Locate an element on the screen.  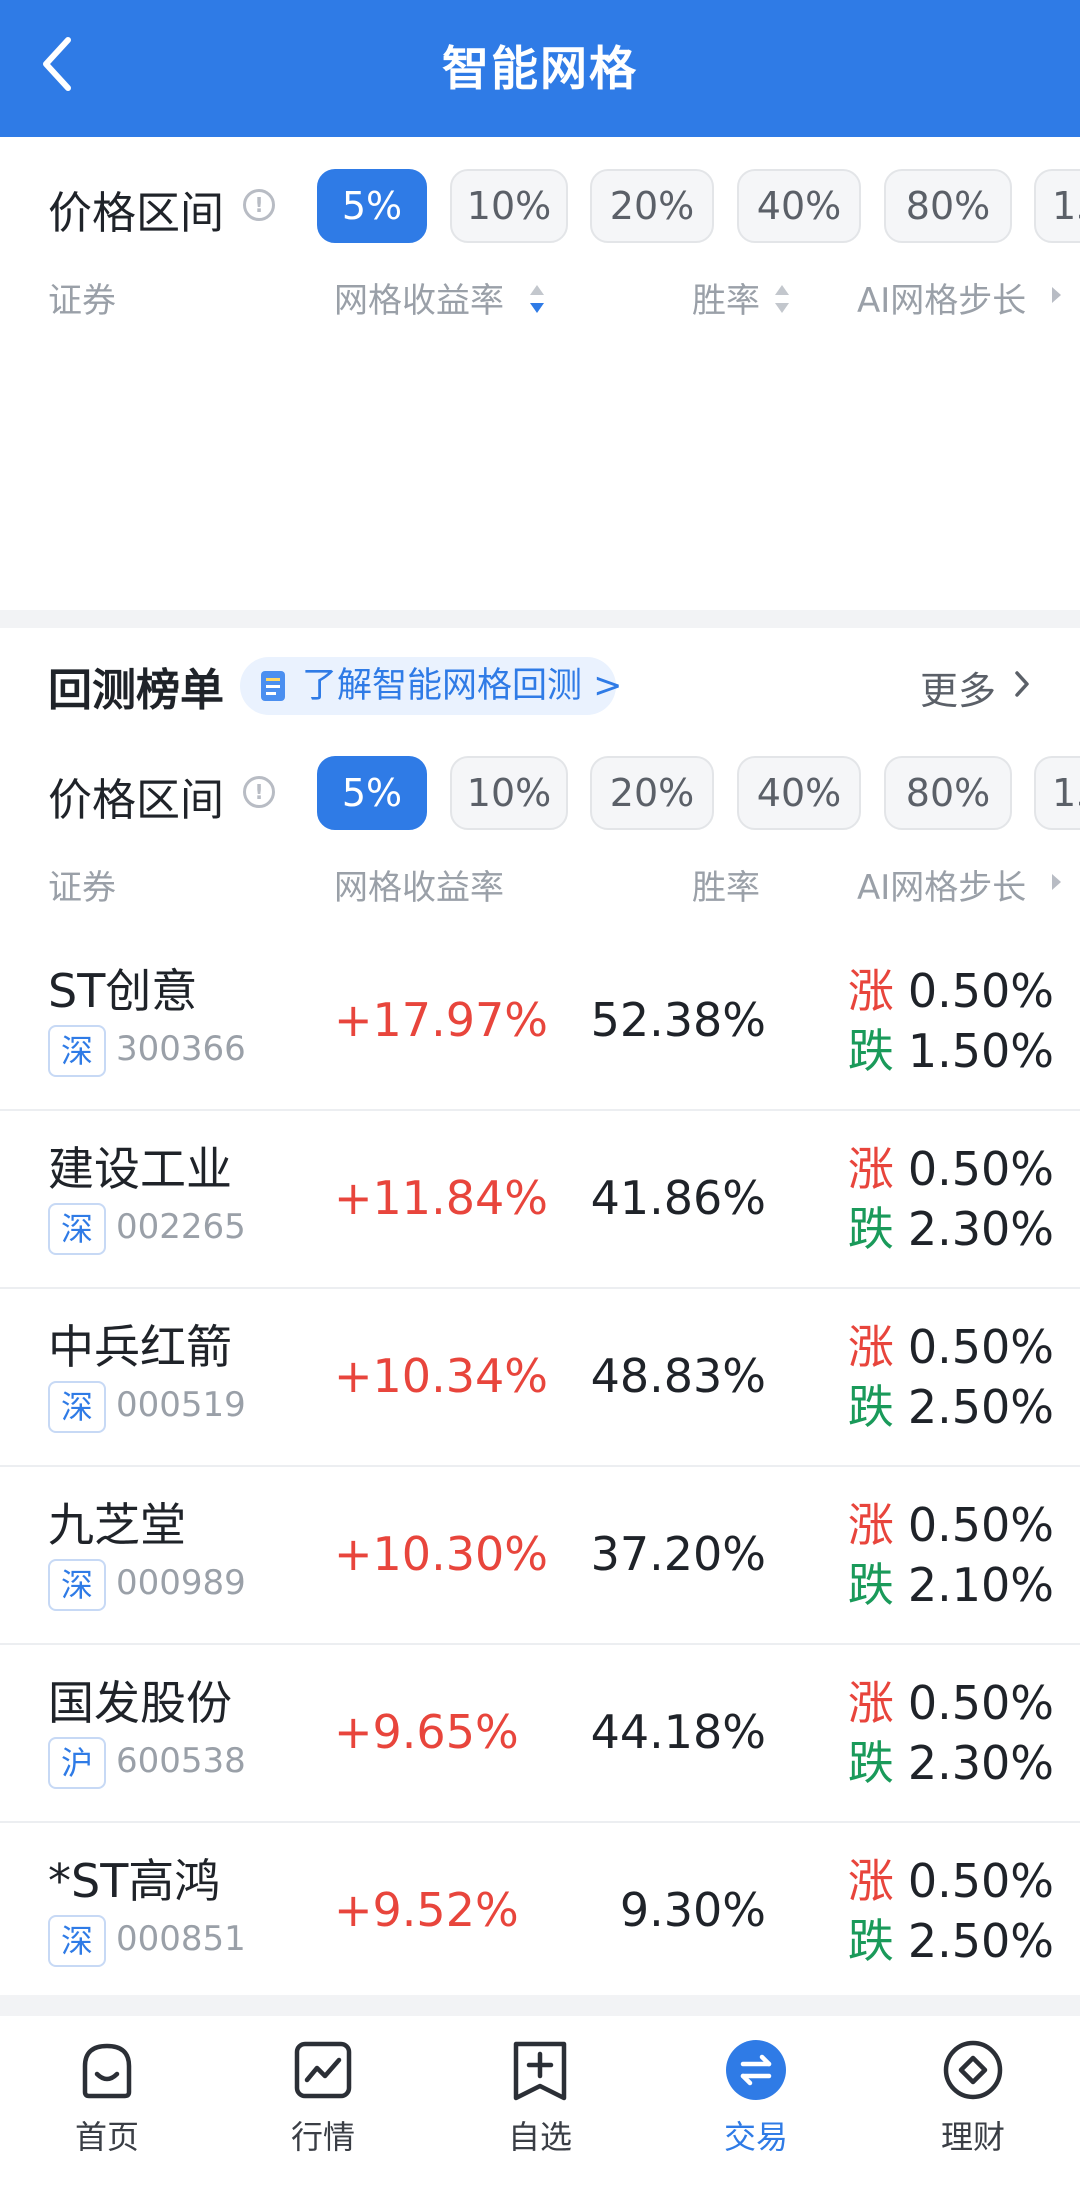
tab-watchlist: 自选 is located at coordinates (540, 2108).